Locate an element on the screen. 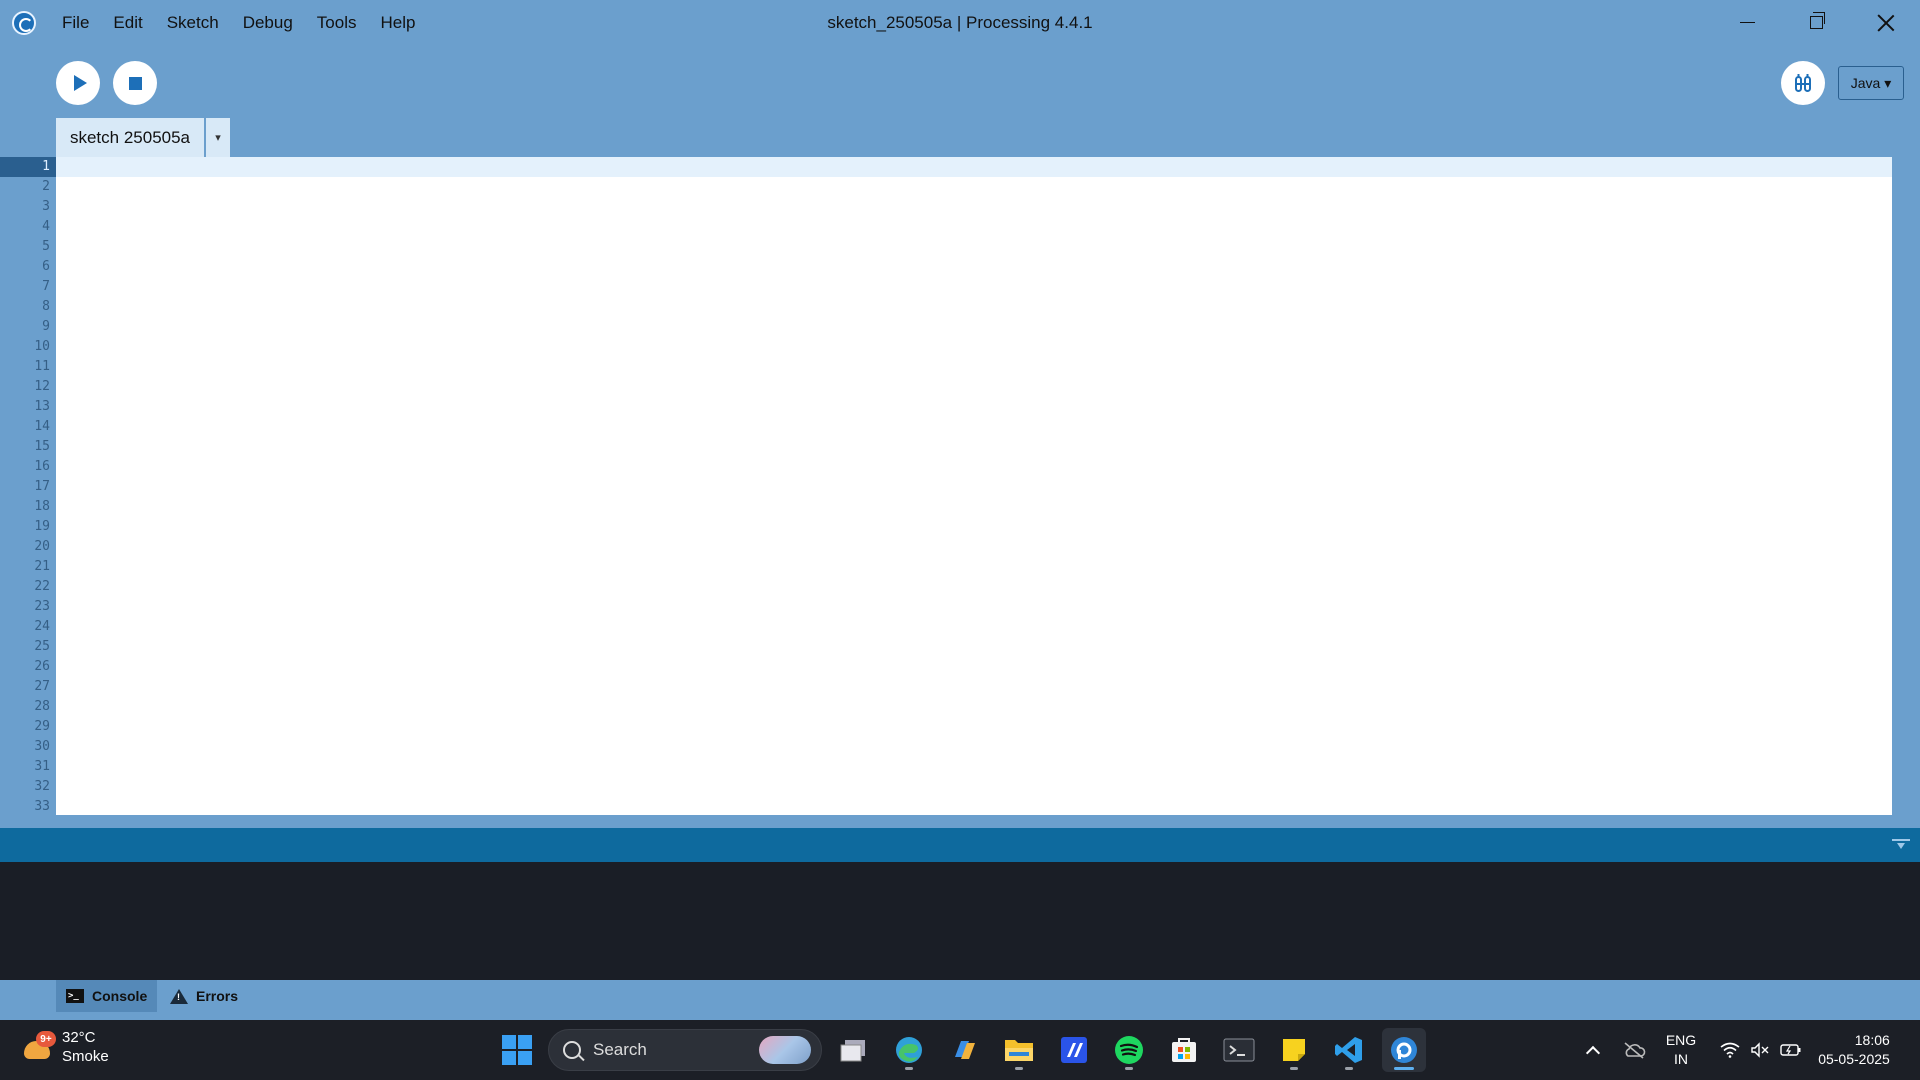 The width and height of the screenshot is (1920, 1080). volume-muted-icon is located at coordinates (1760, 1050).